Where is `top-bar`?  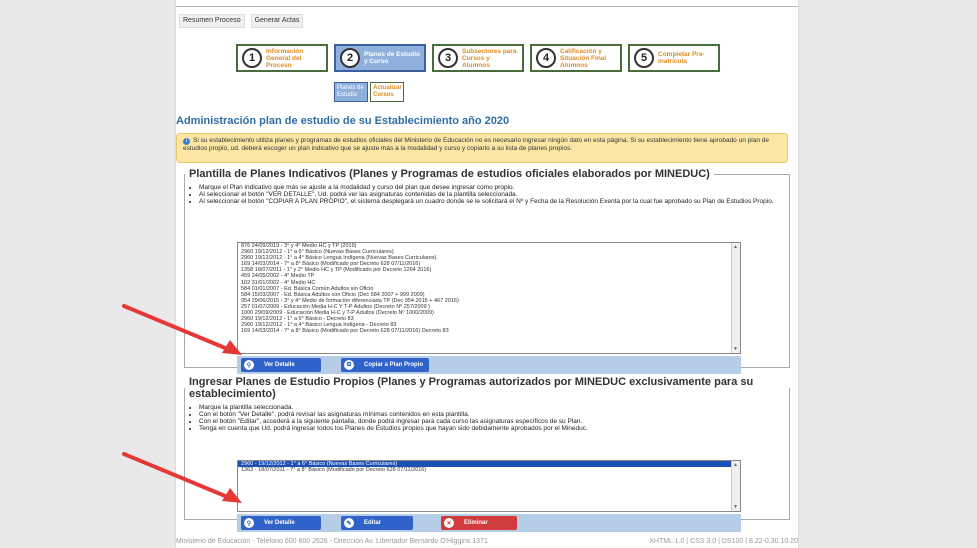 top-bar is located at coordinates (487, 3).